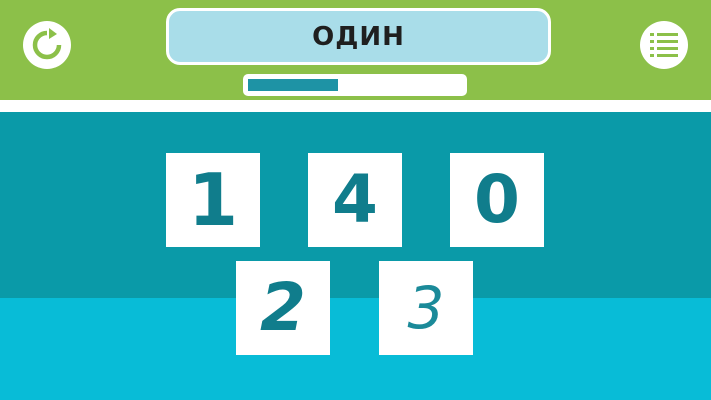 This screenshot has height=400, width=711. I want to click on number-card-3: 3, so click(426, 308).